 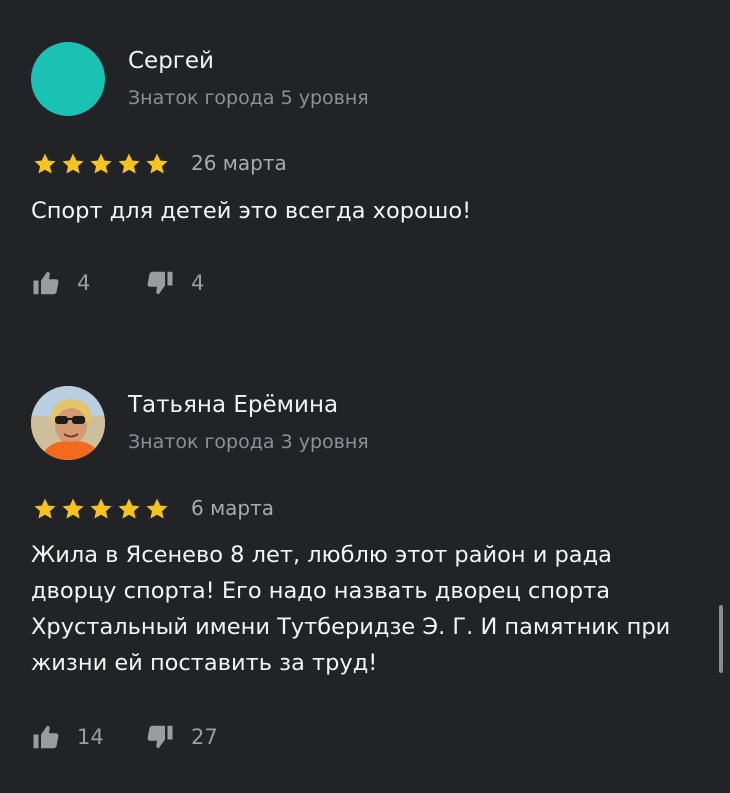 What do you see at coordinates (204, 737) in the screenshot?
I see `dislike-count: 27` at bounding box center [204, 737].